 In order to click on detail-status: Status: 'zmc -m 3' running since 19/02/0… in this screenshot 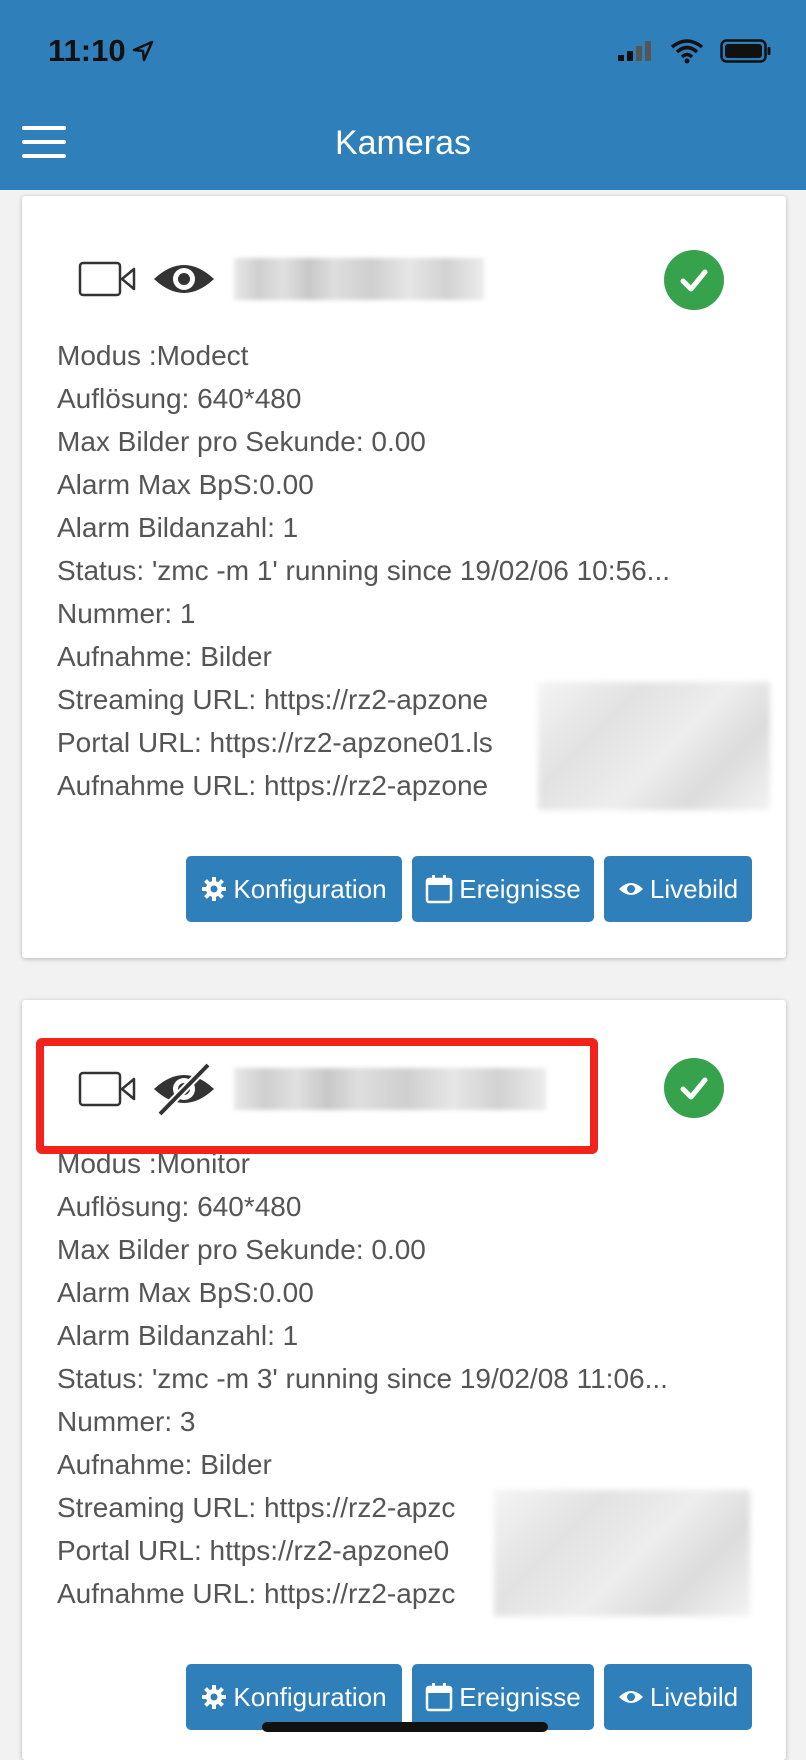, I will do `click(362, 1378)`.